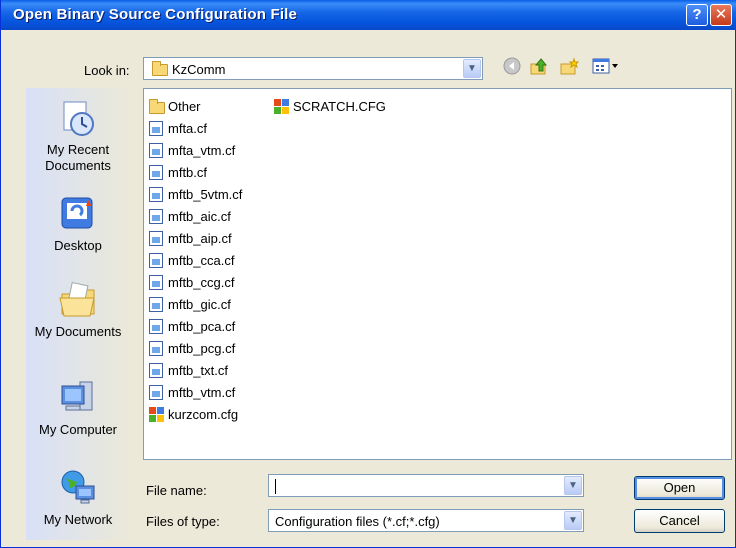  Describe the element at coordinates (107, 70) in the screenshot. I see `look-in-label: Look in:` at that location.